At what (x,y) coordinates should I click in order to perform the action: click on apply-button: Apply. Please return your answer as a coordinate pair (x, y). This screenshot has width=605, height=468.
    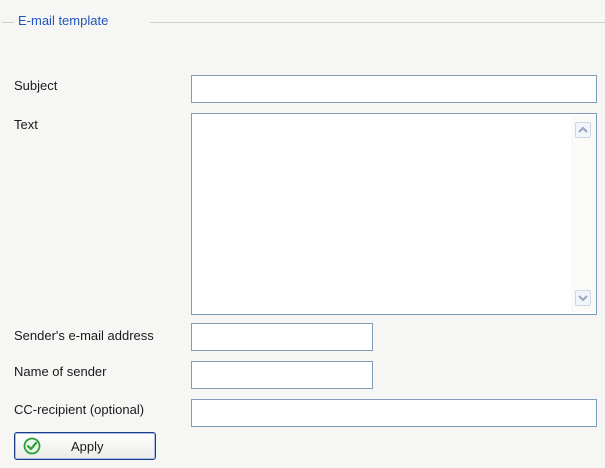
    Looking at the image, I should click on (85, 446).